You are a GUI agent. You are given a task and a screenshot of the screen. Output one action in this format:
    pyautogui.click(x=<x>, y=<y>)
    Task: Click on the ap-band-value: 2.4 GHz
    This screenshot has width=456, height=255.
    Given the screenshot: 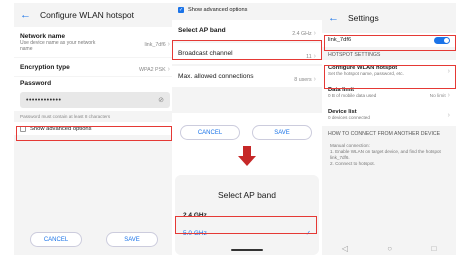 What is the action you would take?
    pyautogui.click(x=302, y=33)
    